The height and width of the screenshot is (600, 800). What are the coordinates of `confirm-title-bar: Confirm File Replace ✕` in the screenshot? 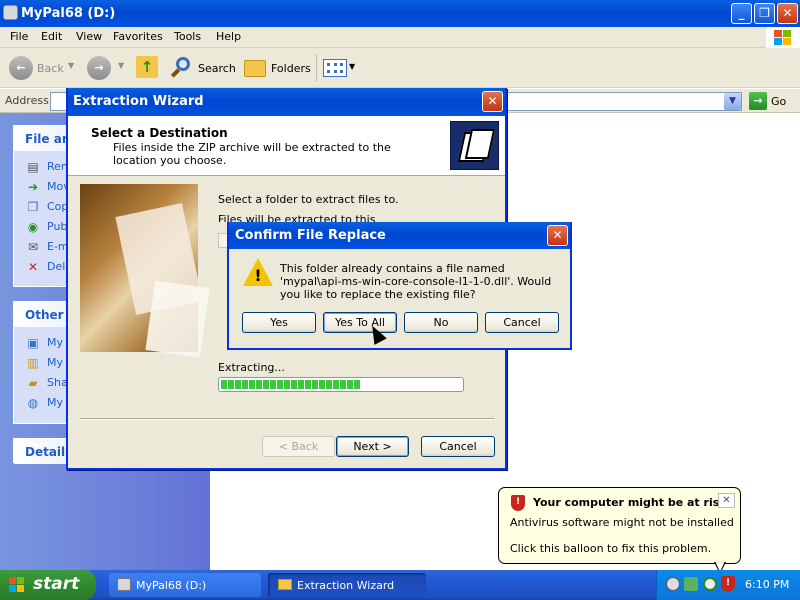 It's located at (399, 235).